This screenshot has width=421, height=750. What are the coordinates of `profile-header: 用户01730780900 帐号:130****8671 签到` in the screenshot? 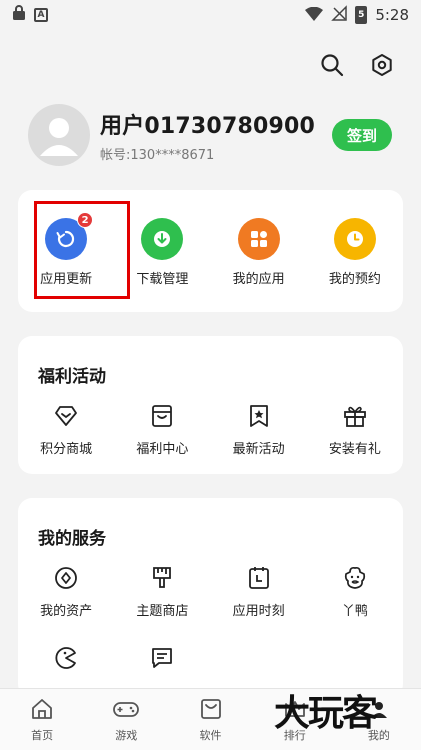 It's located at (213, 136).